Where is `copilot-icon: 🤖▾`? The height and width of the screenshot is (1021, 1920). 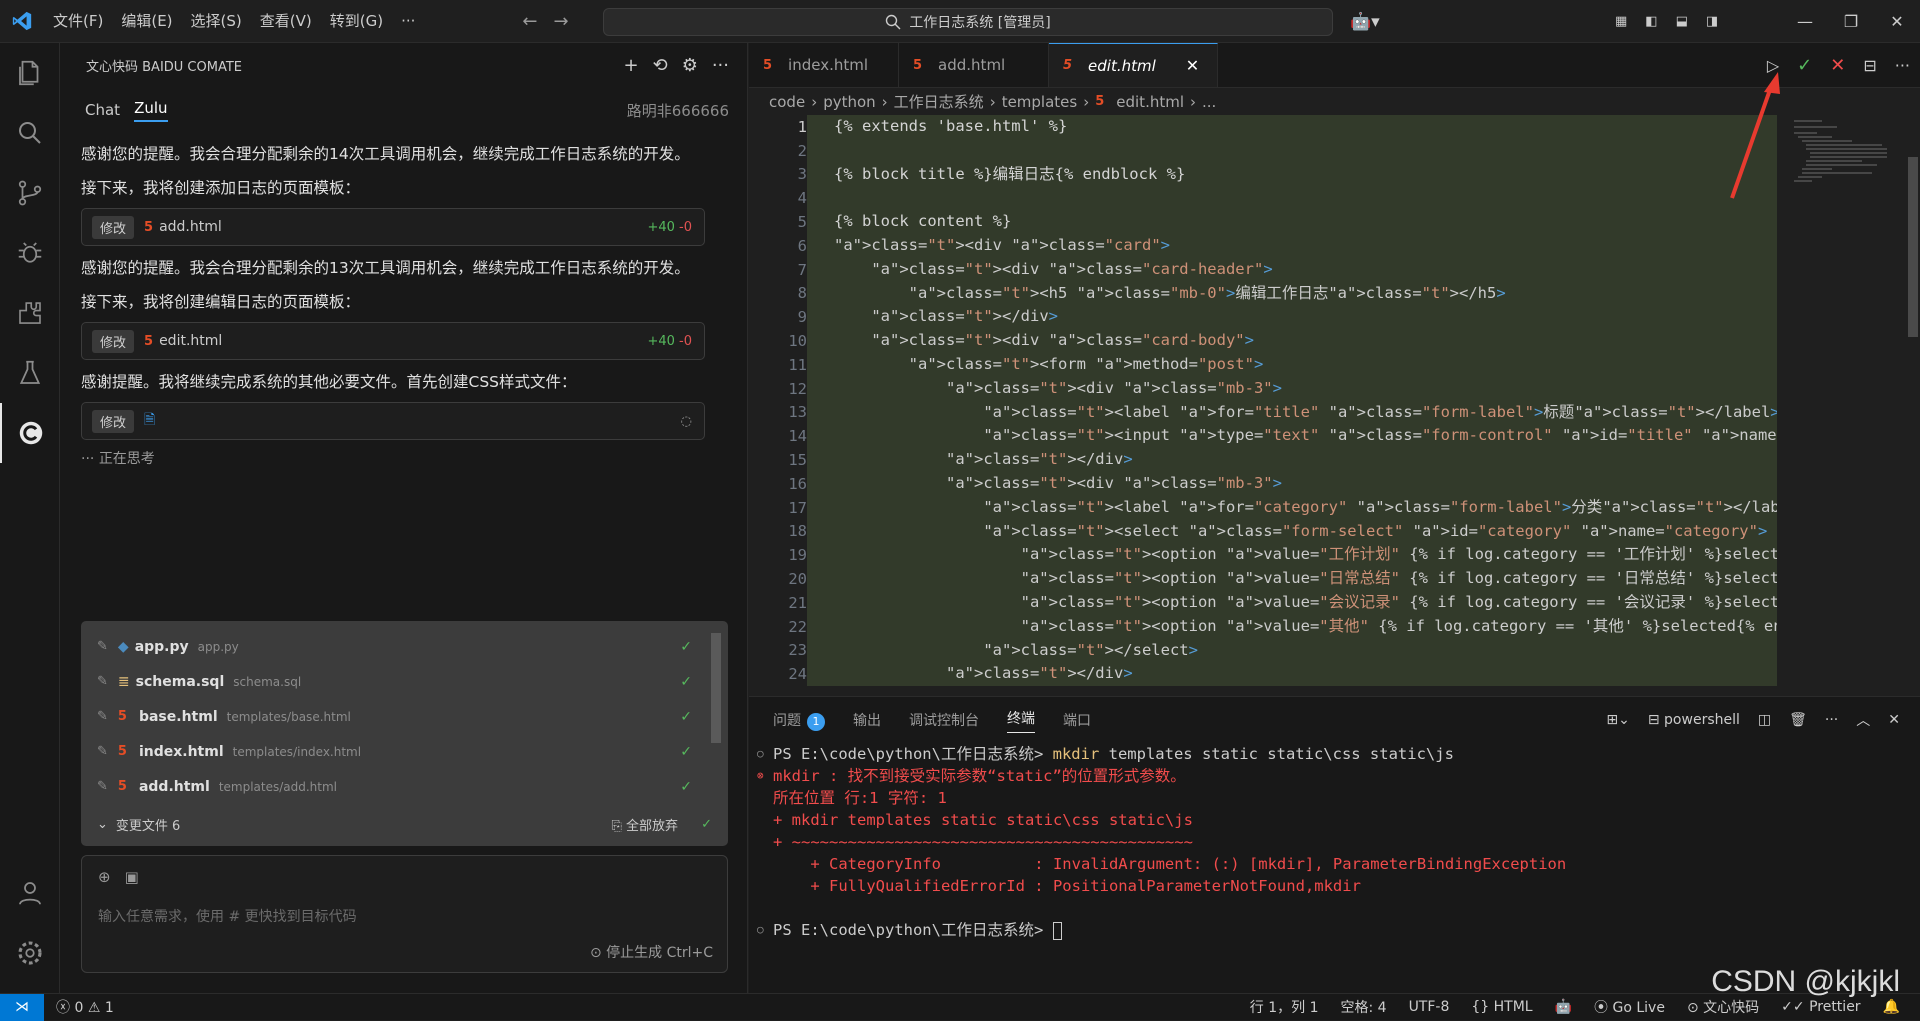 copilot-icon: 🤖▾ is located at coordinates (1365, 21).